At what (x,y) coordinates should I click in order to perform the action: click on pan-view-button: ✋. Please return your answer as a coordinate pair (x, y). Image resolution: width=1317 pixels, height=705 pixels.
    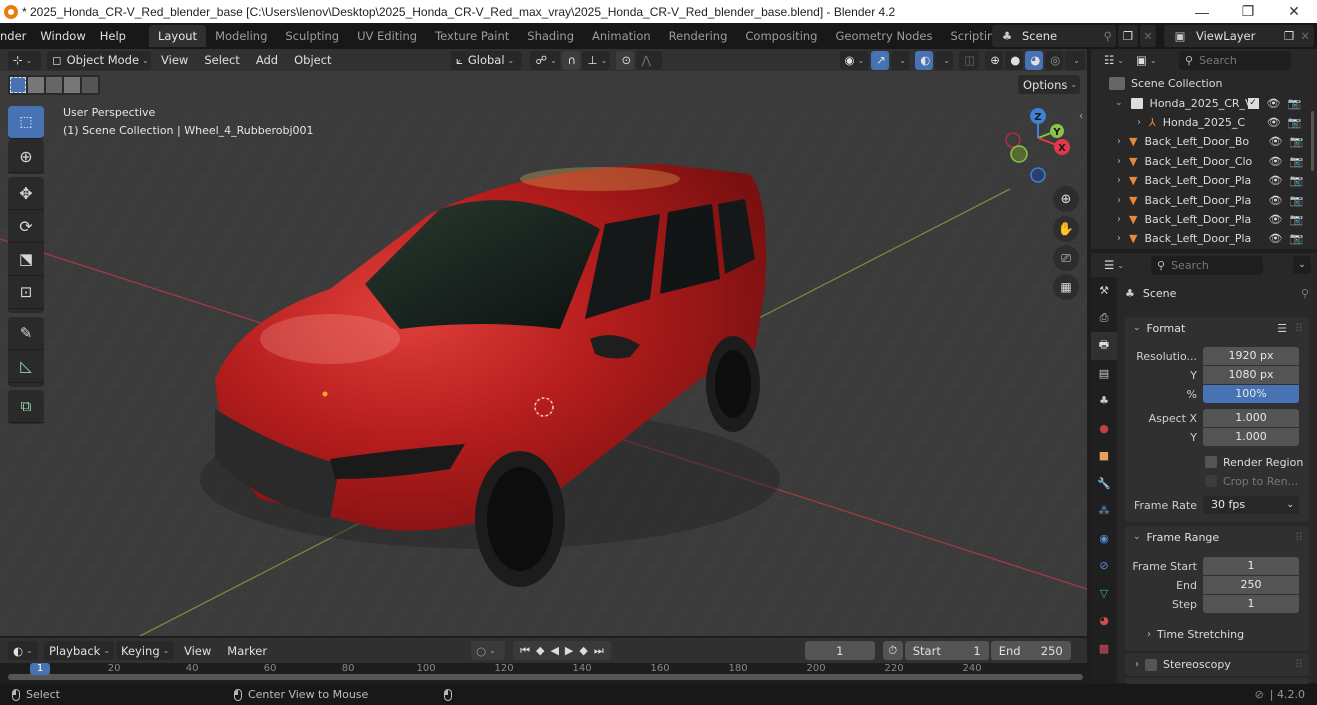
    Looking at the image, I should click on (1066, 229).